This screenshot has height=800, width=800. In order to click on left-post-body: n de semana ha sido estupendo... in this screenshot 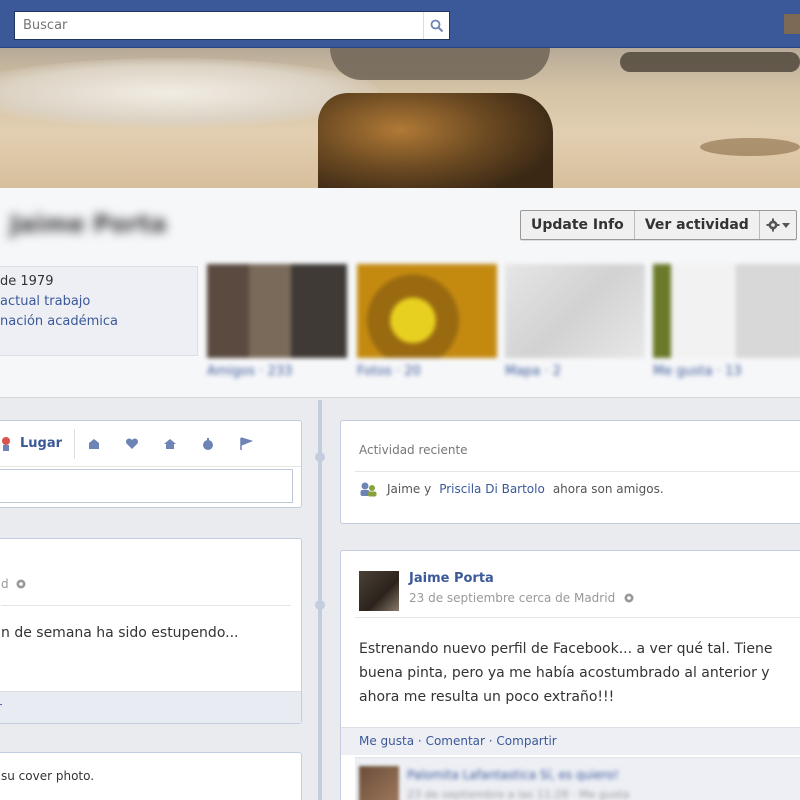, I will do `click(120, 633)`.